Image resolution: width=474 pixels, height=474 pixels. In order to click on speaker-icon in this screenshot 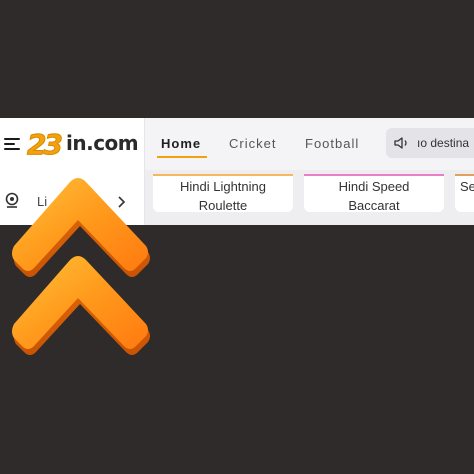, I will do `click(400, 143)`.